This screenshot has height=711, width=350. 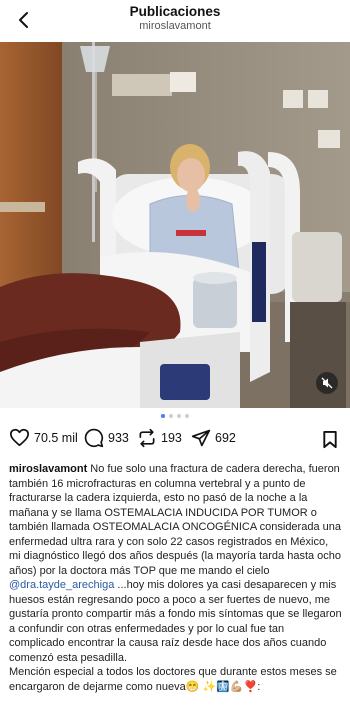 What do you see at coordinates (147, 438) in the screenshot?
I see `repost-icon` at bounding box center [147, 438].